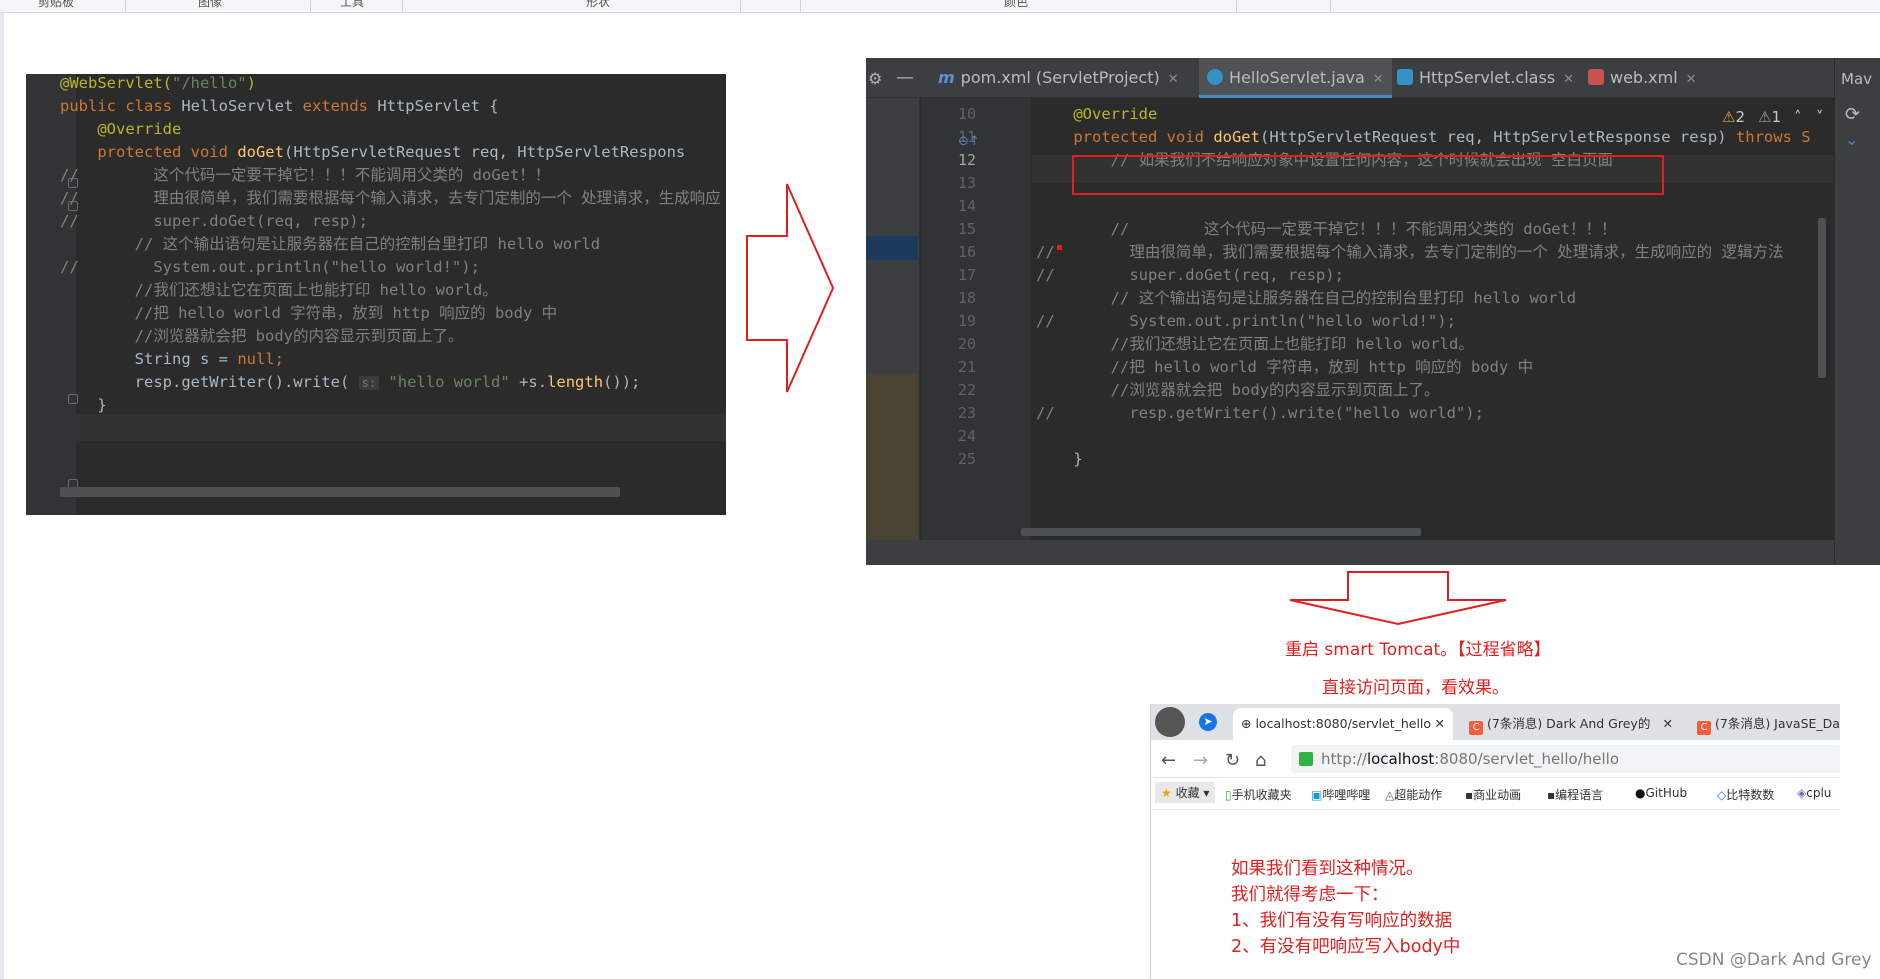 Image resolution: width=1880 pixels, height=979 pixels. I want to click on bookmark-item: ◇比特数数, so click(1745, 794).